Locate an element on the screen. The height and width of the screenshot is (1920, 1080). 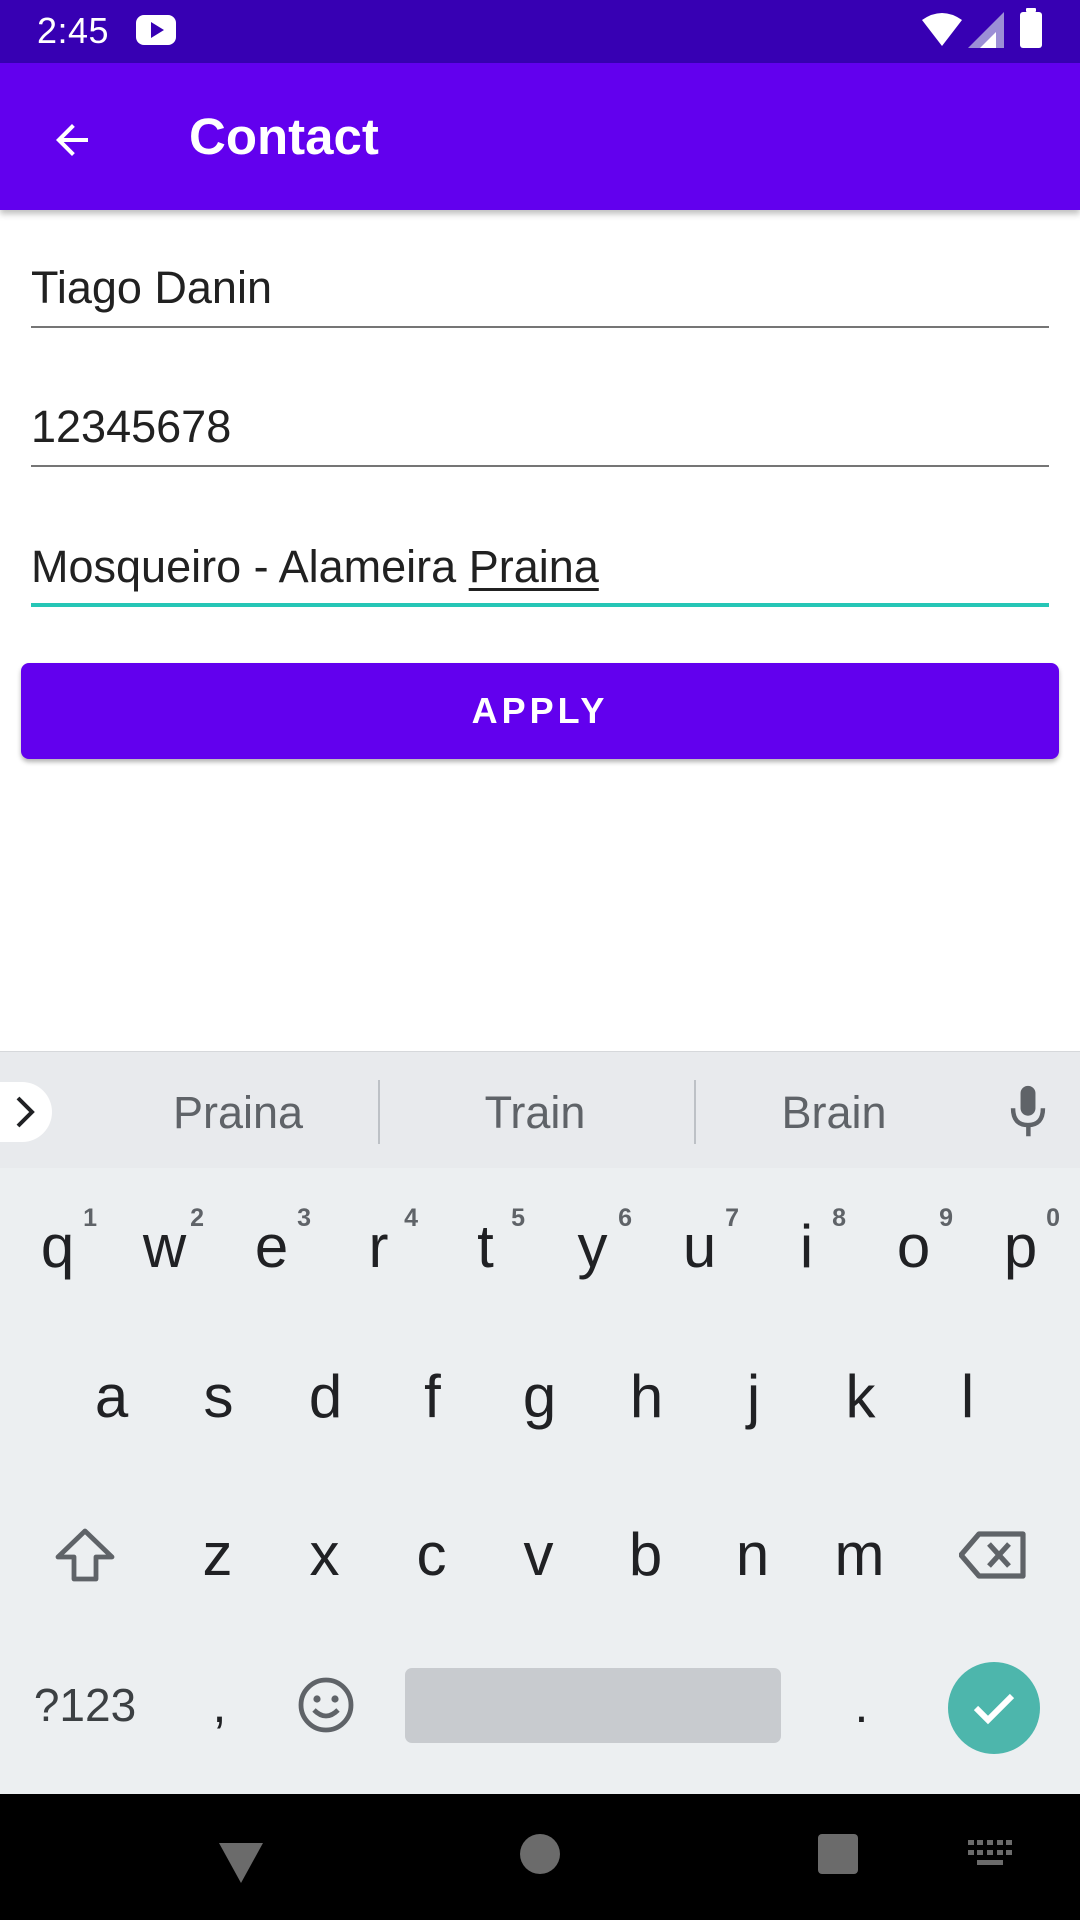
key-n: n is located at coordinates (752, 1555).